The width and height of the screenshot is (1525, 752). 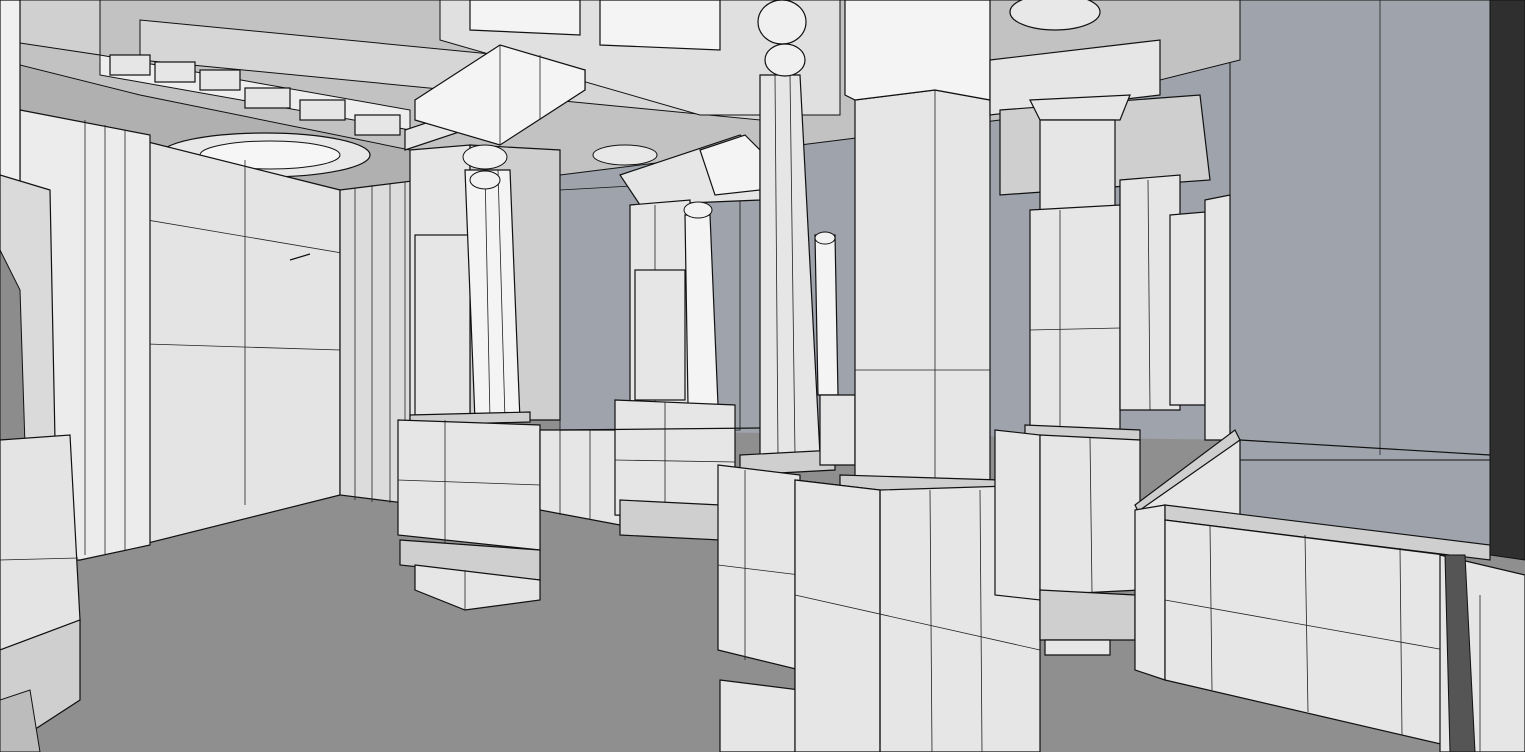 What do you see at coordinates (1365, 230) in the screenshot?
I see `sky-panel` at bounding box center [1365, 230].